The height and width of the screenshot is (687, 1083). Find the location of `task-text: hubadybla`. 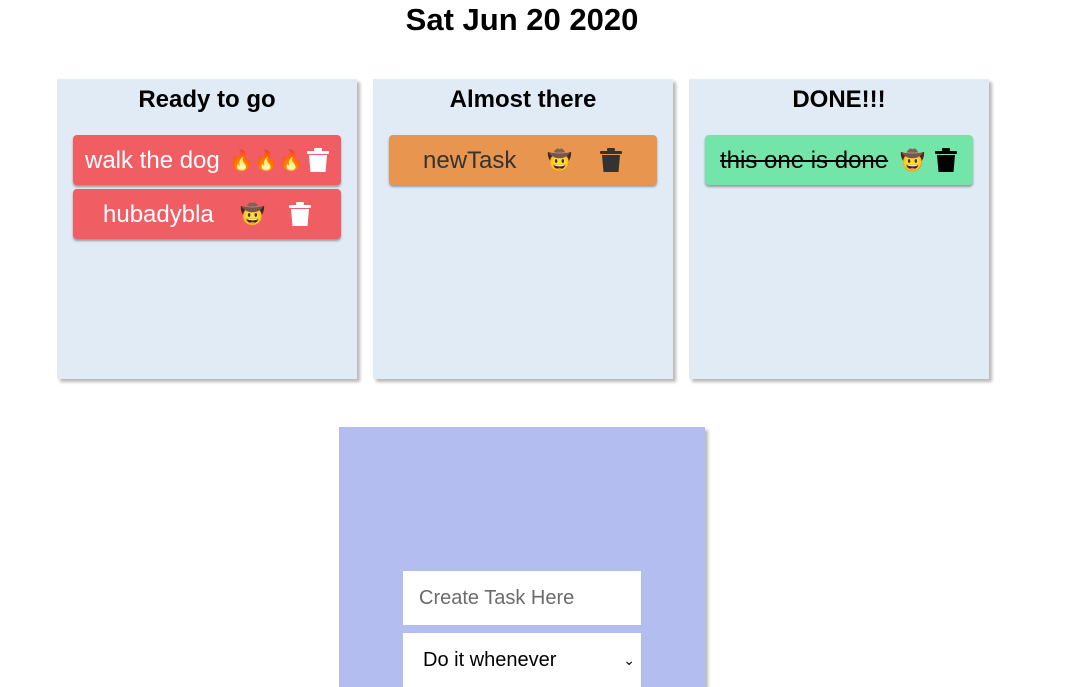

task-text: hubadybla is located at coordinates (158, 214).